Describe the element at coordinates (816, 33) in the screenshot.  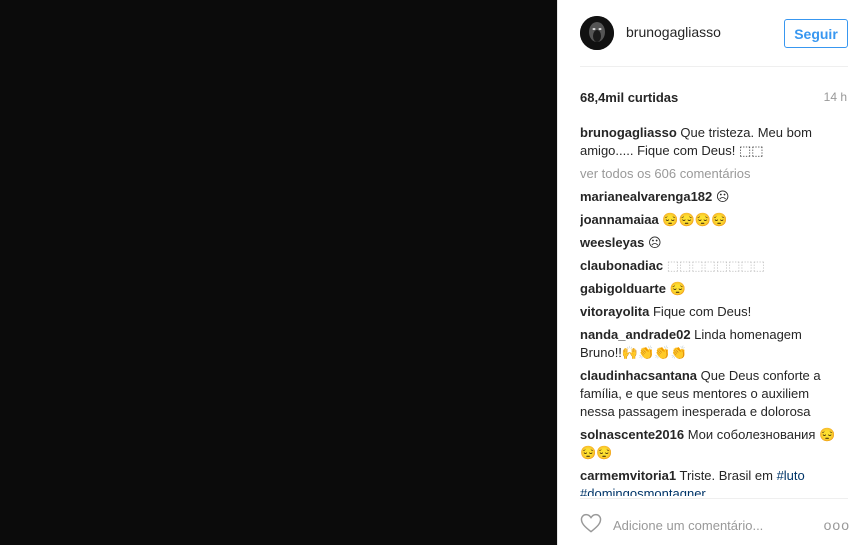
I see `follow-button: Seguir` at that location.